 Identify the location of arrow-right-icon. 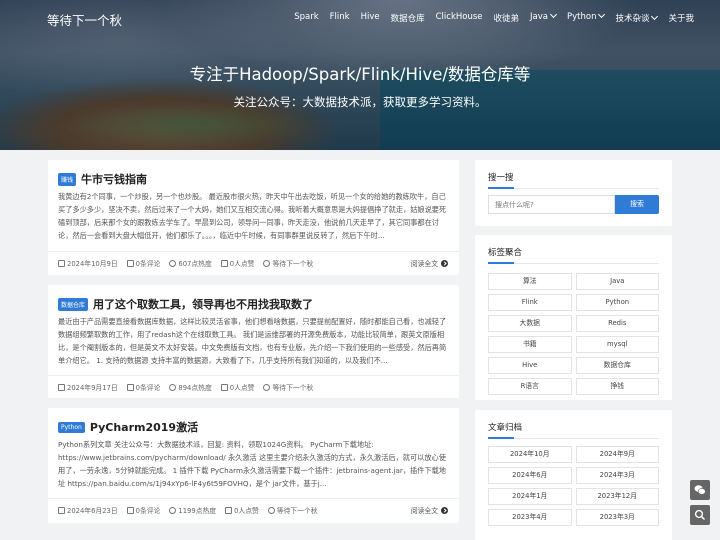
(444, 510).